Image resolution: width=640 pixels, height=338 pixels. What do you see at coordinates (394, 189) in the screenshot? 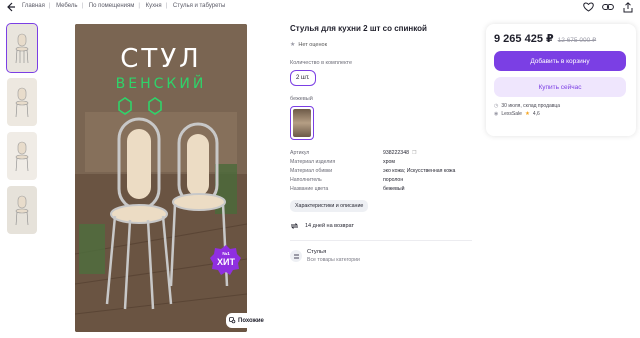
I see `spec-value: бежевый` at bounding box center [394, 189].